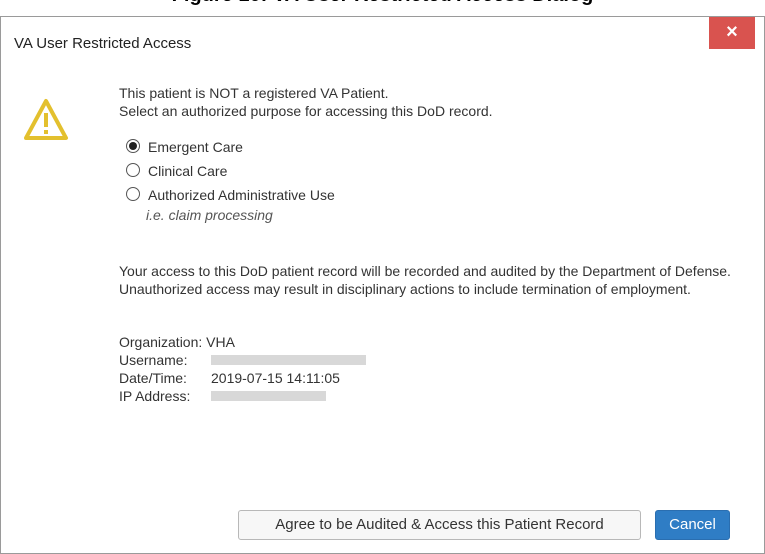 The width and height of the screenshot is (765, 554). Describe the element at coordinates (382, 41) in the screenshot. I see `dialog-titlebar: VA User Restricted Access ×` at that location.